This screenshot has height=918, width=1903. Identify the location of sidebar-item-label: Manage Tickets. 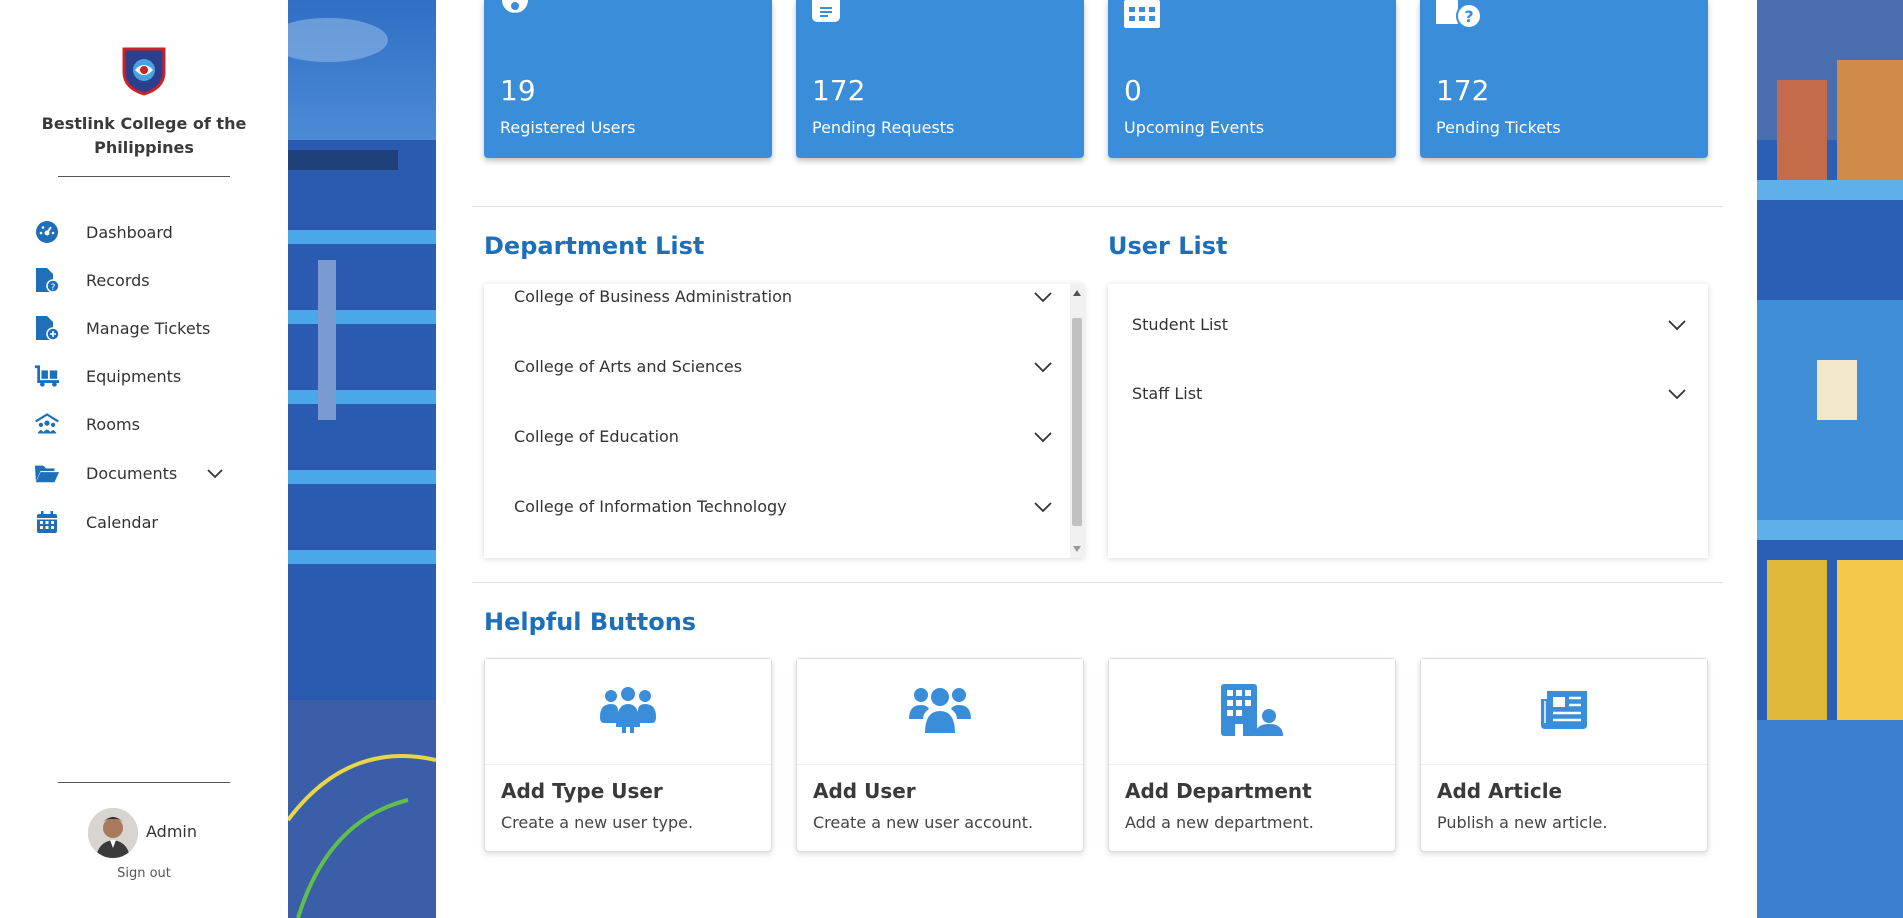
(148, 328).